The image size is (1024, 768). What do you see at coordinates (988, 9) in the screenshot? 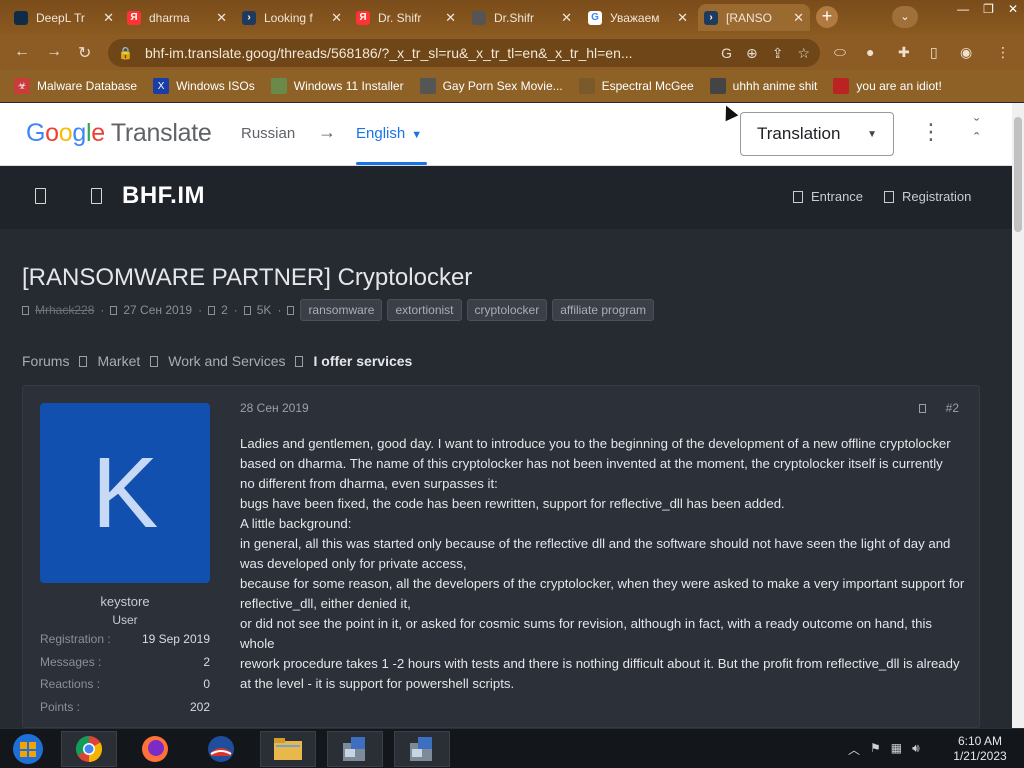
I see `maximize-button: ❐` at bounding box center [988, 9].